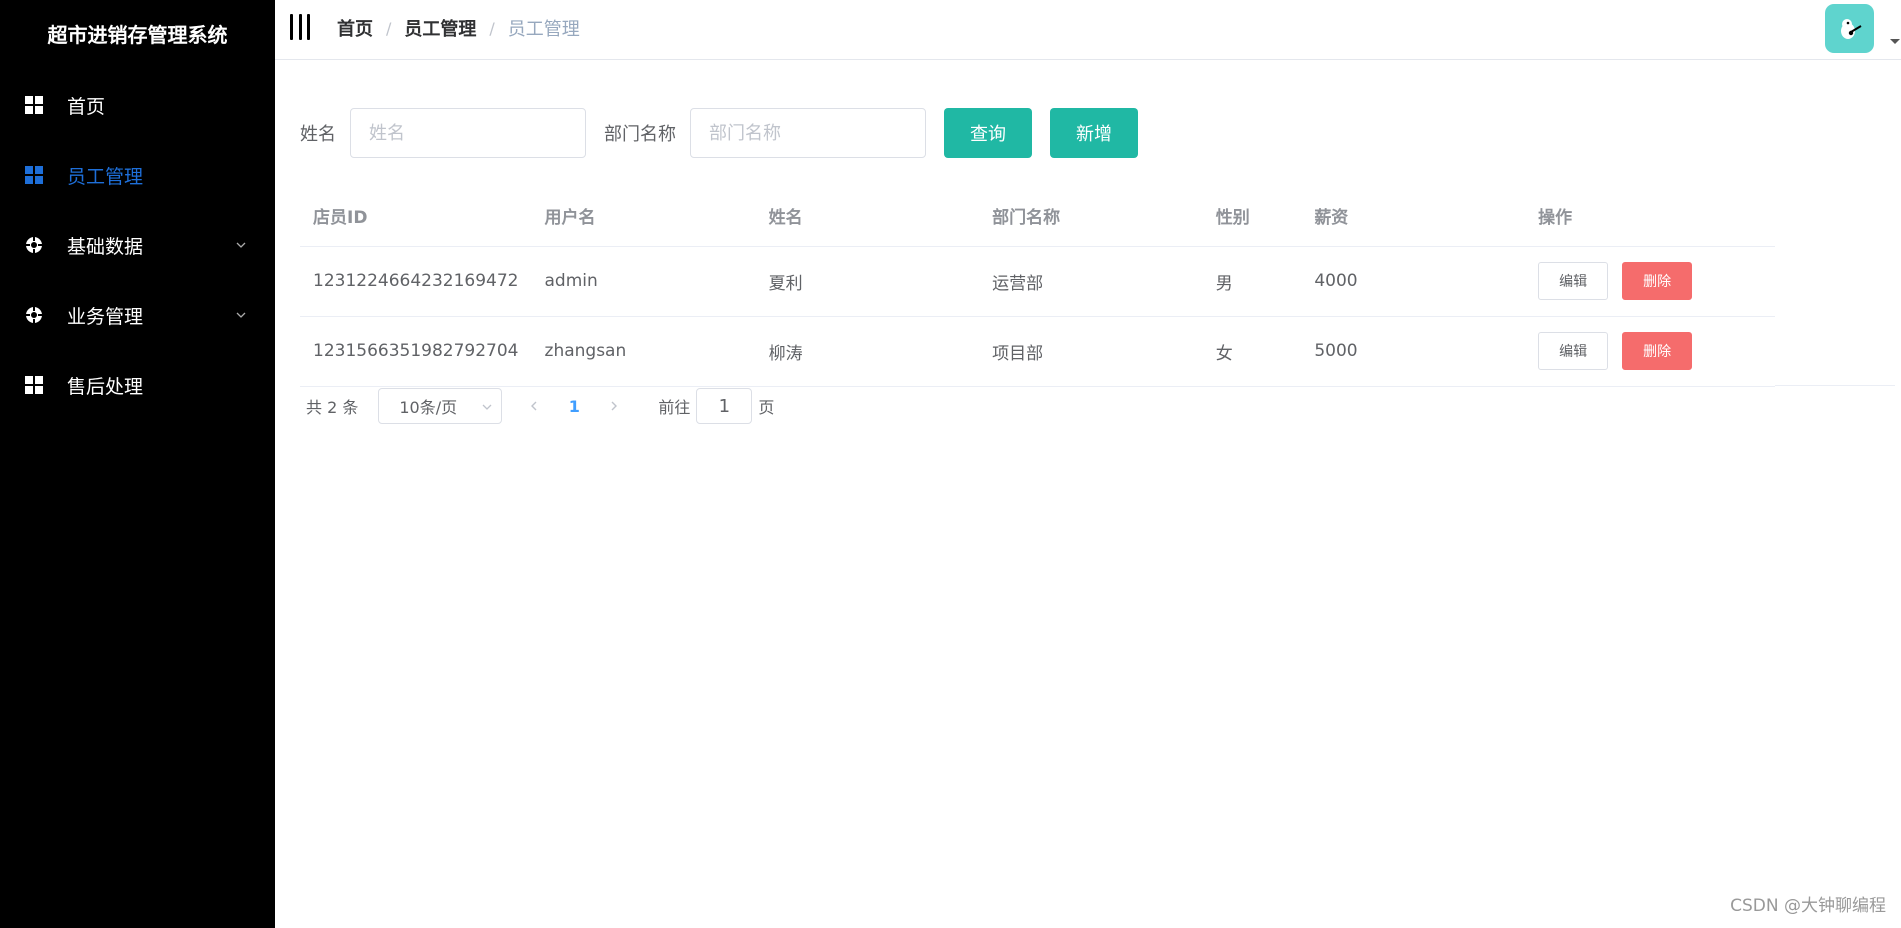  Describe the element at coordinates (1413, 351) in the screenshot. I see `cell-salary: 5000` at that location.